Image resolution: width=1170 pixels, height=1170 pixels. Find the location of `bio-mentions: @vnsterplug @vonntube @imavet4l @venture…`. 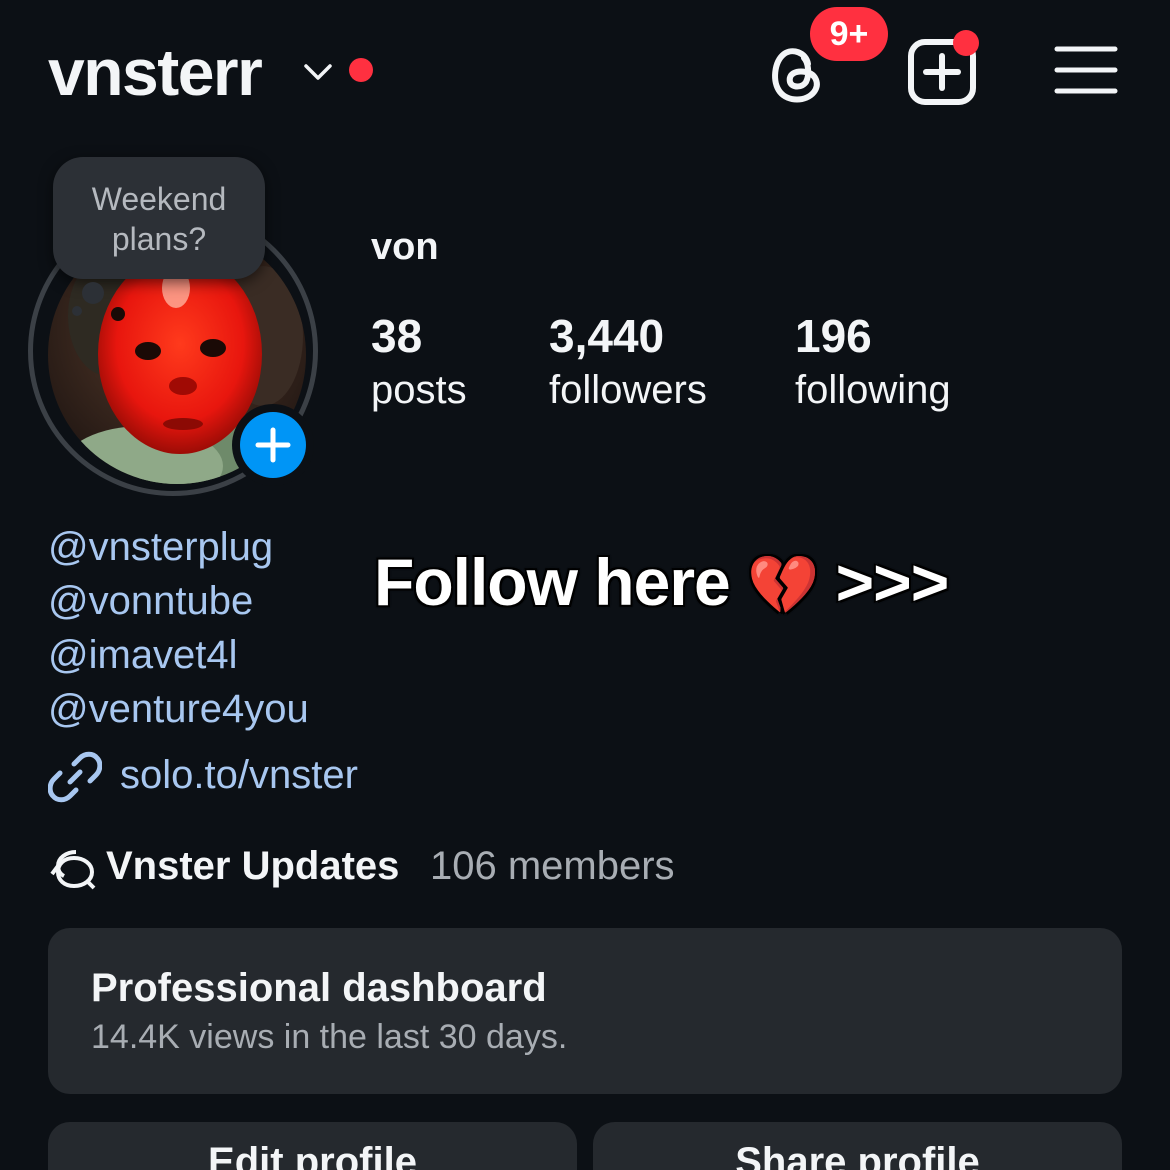

bio-mentions: @vnsterplug @vonntube @imavet4l @venture… is located at coordinates (178, 628).